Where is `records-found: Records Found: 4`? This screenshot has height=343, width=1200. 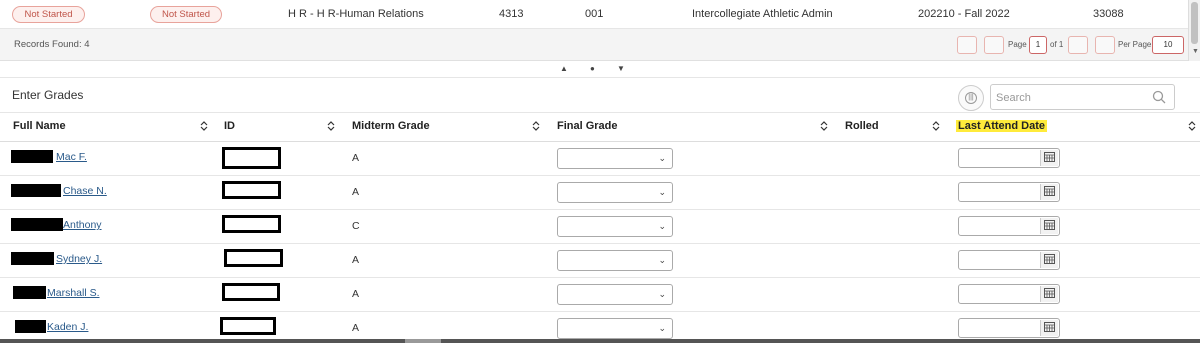 records-found: Records Found: 4 is located at coordinates (52, 44).